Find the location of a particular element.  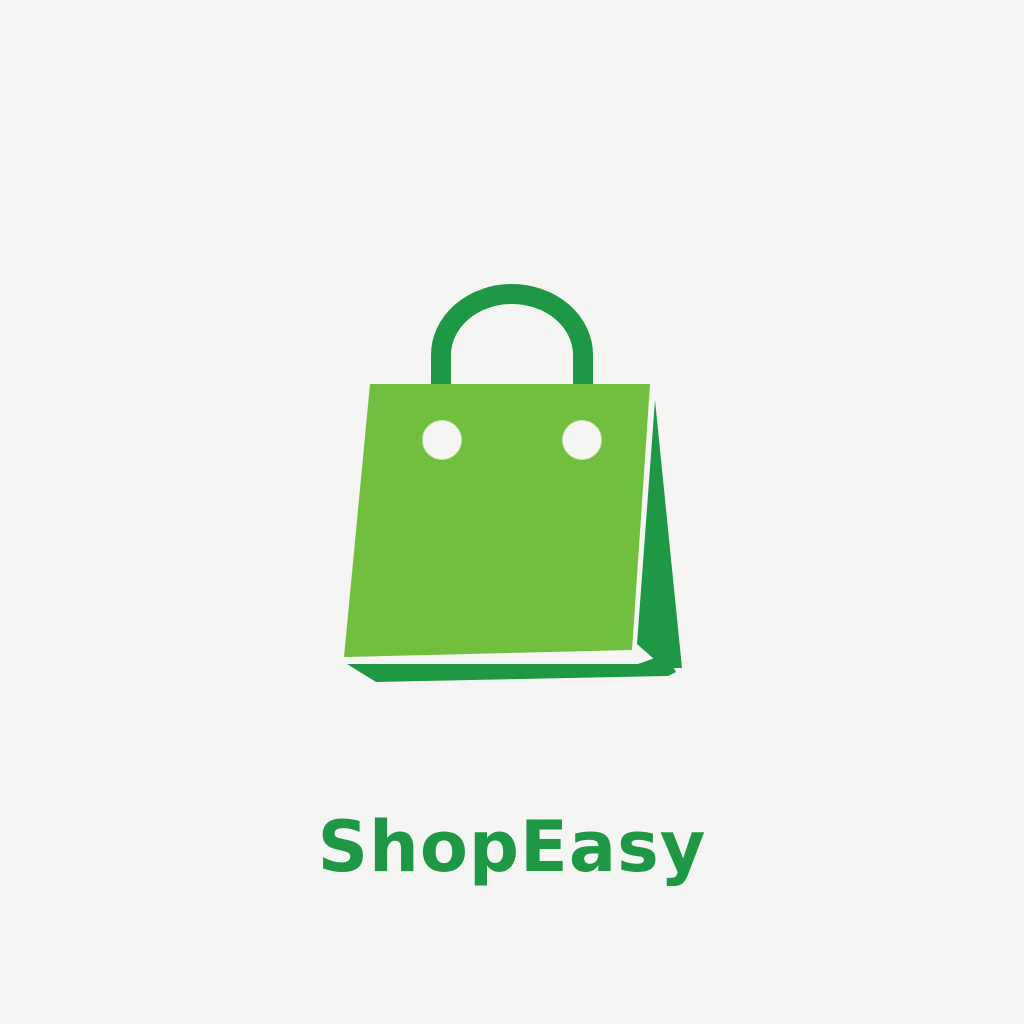

brand-name: ShopEasy is located at coordinates (512, 847).